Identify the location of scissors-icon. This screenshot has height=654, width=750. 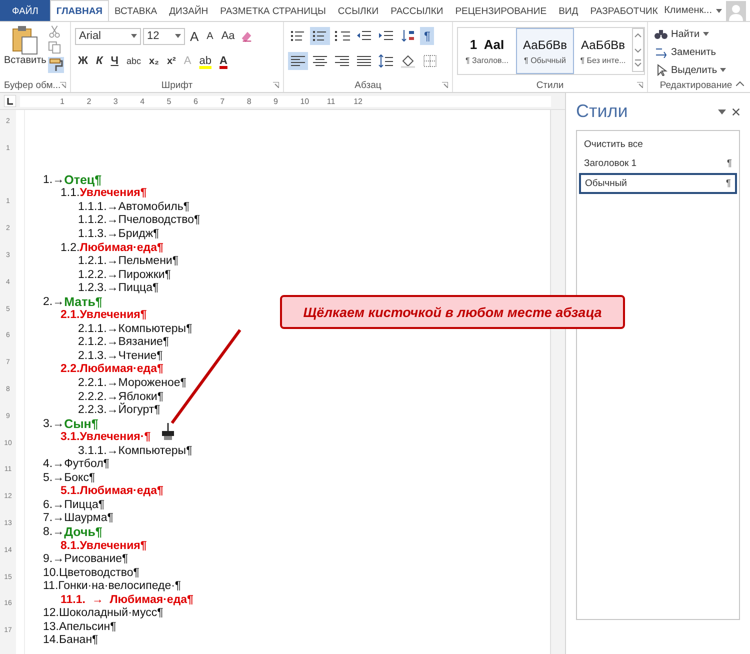
(55, 31).